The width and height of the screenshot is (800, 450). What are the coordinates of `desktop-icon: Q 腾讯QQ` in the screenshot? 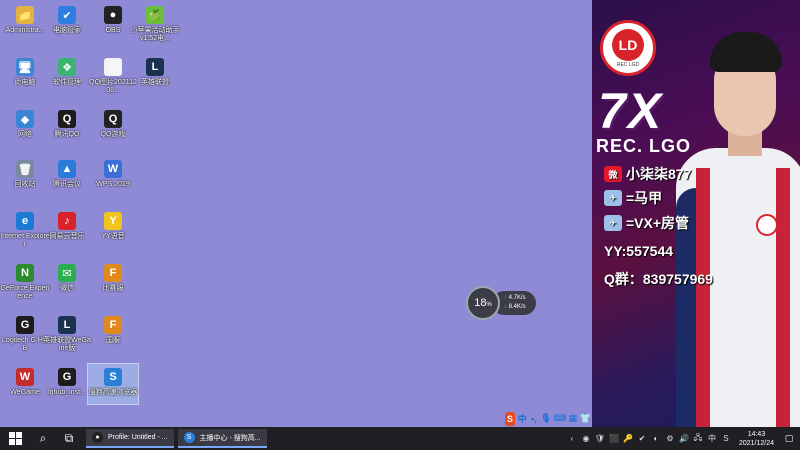 It's located at (67, 132).